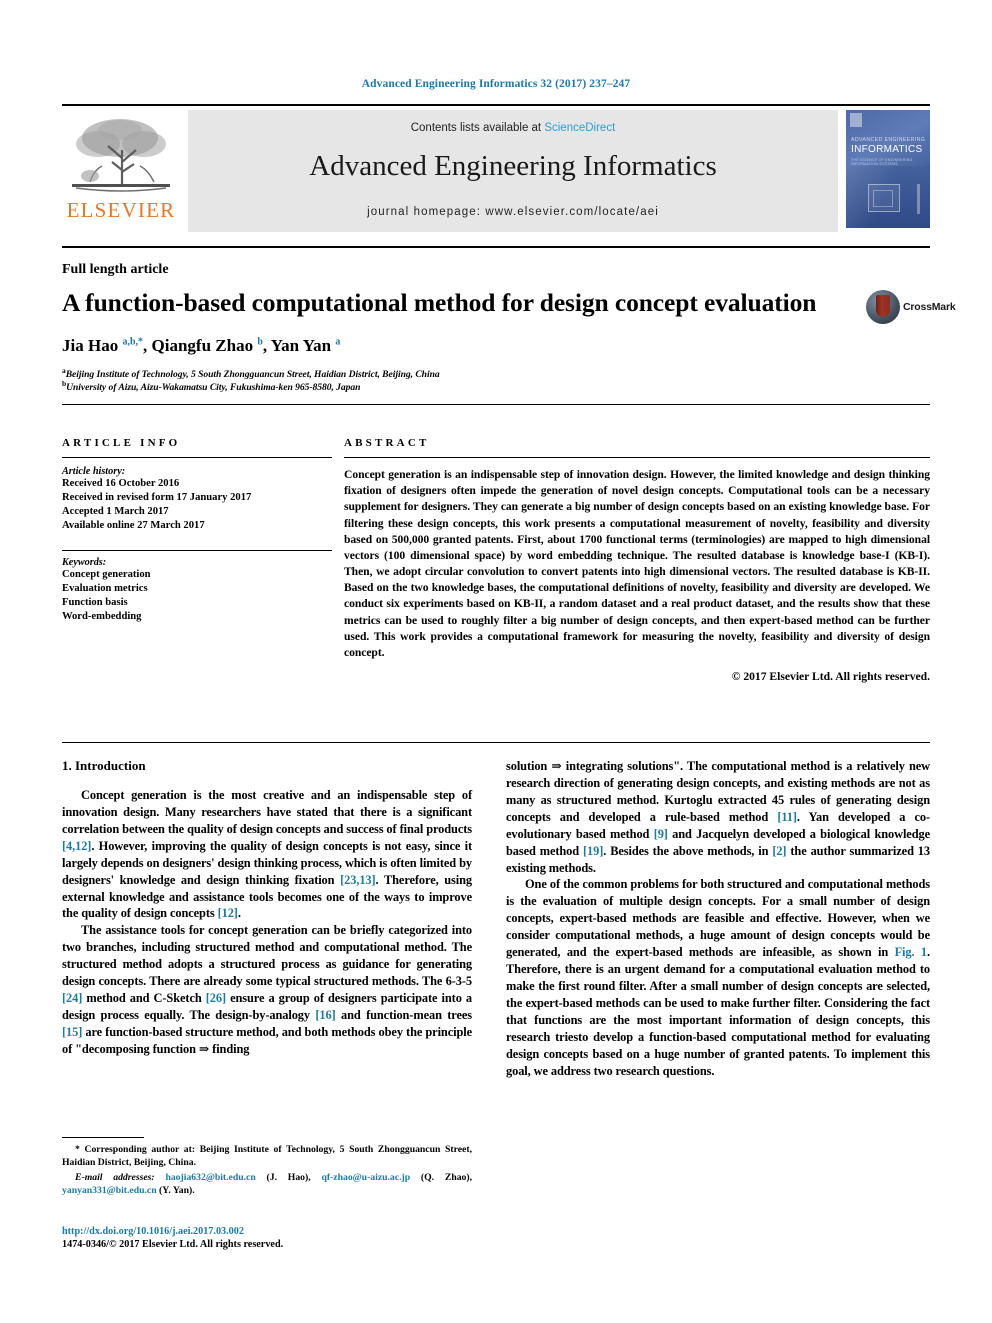 This screenshot has width=992, height=1323. Describe the element at coordinates (513, 166) in the screenshot. I see `journal-title: Advanced Engineering Informatics` at that location.